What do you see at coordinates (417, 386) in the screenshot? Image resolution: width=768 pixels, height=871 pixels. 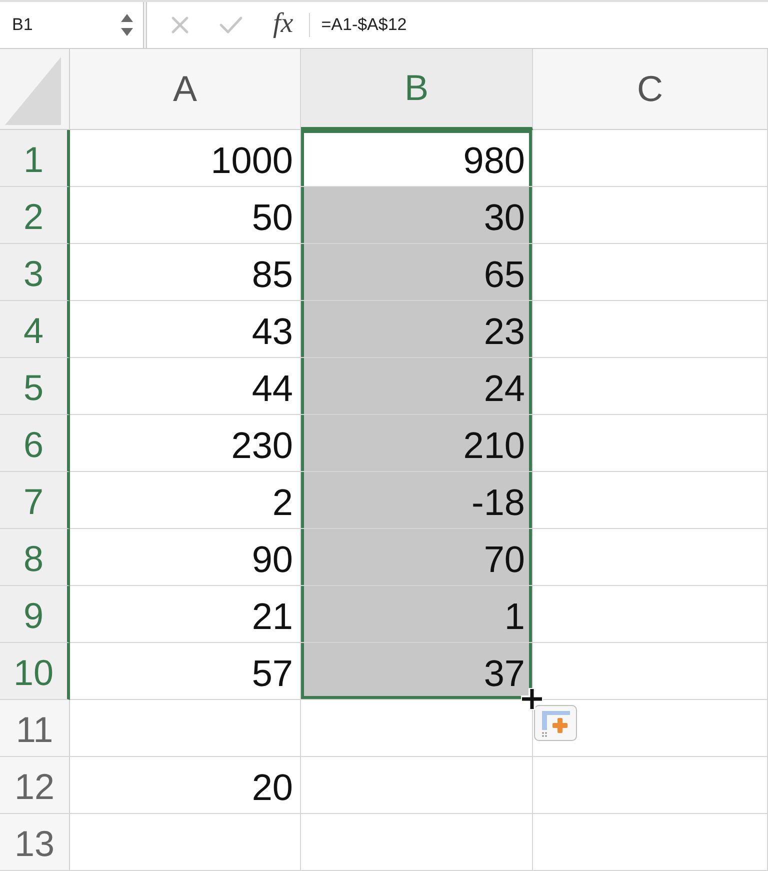 I see `spreadsheet-cell: 24` at bounding box center [417, 386].